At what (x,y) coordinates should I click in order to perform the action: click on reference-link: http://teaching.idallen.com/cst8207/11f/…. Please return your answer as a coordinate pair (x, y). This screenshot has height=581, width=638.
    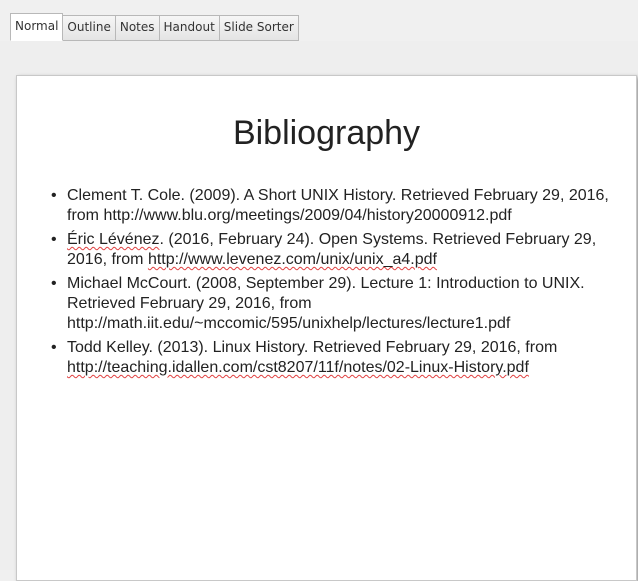
    Looking at the image, I should click on (298, 367).